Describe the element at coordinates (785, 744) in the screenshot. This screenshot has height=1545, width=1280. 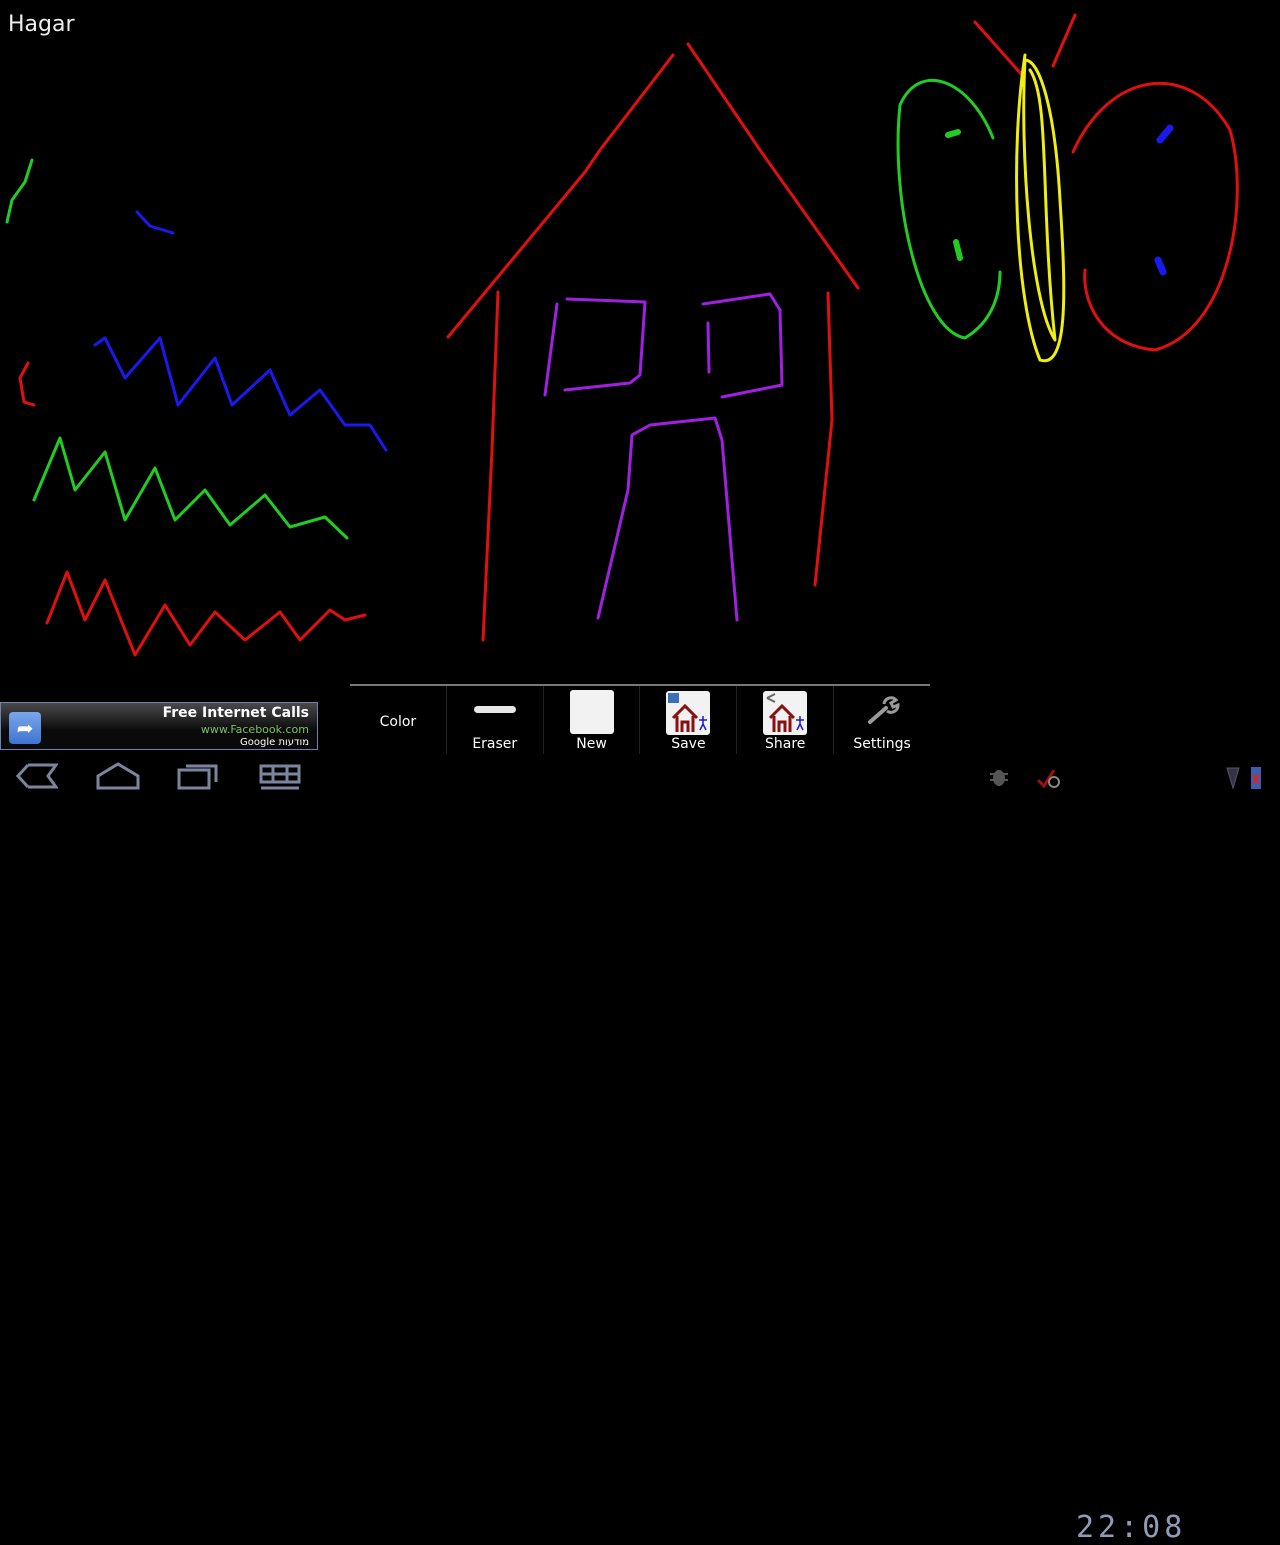
I see `share-label: Share` at that location.